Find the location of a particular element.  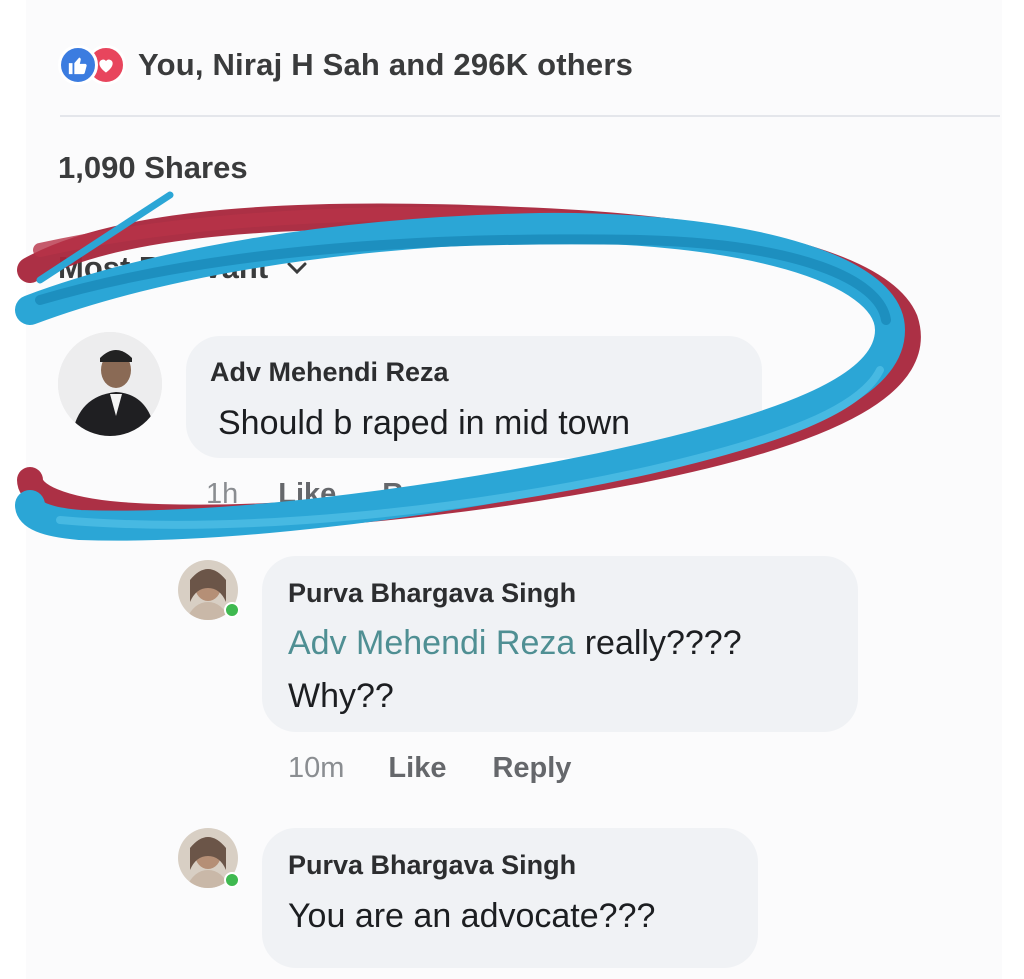

reactions-summary: You, Niraj H Sah and 296K others is located at coordinates (345, 65).